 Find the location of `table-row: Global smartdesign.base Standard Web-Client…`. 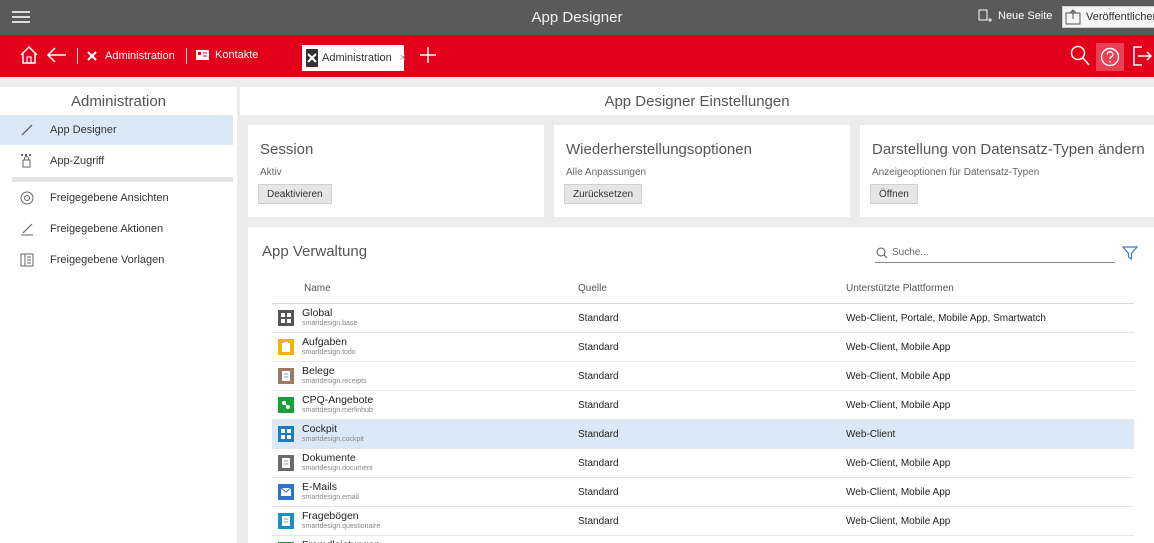

table-row: Global smartdesign.base Standard Web-Client… is located at coordinates (703, 318).